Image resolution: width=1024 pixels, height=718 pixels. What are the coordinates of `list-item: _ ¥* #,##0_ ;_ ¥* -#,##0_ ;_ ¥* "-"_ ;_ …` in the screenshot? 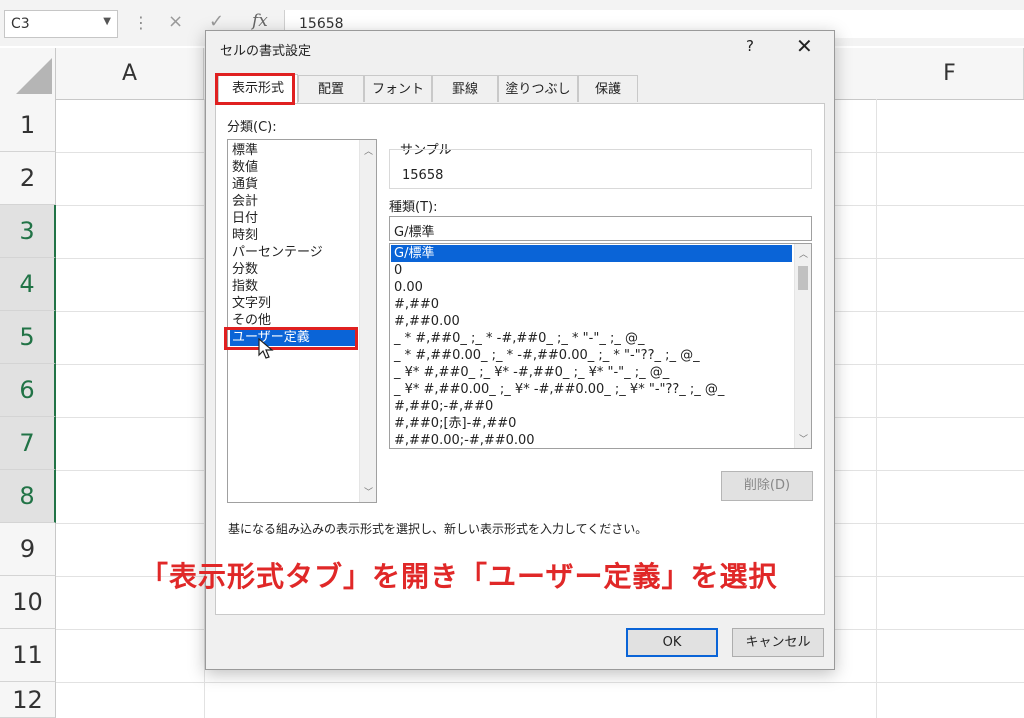 It's located at (531, 372).